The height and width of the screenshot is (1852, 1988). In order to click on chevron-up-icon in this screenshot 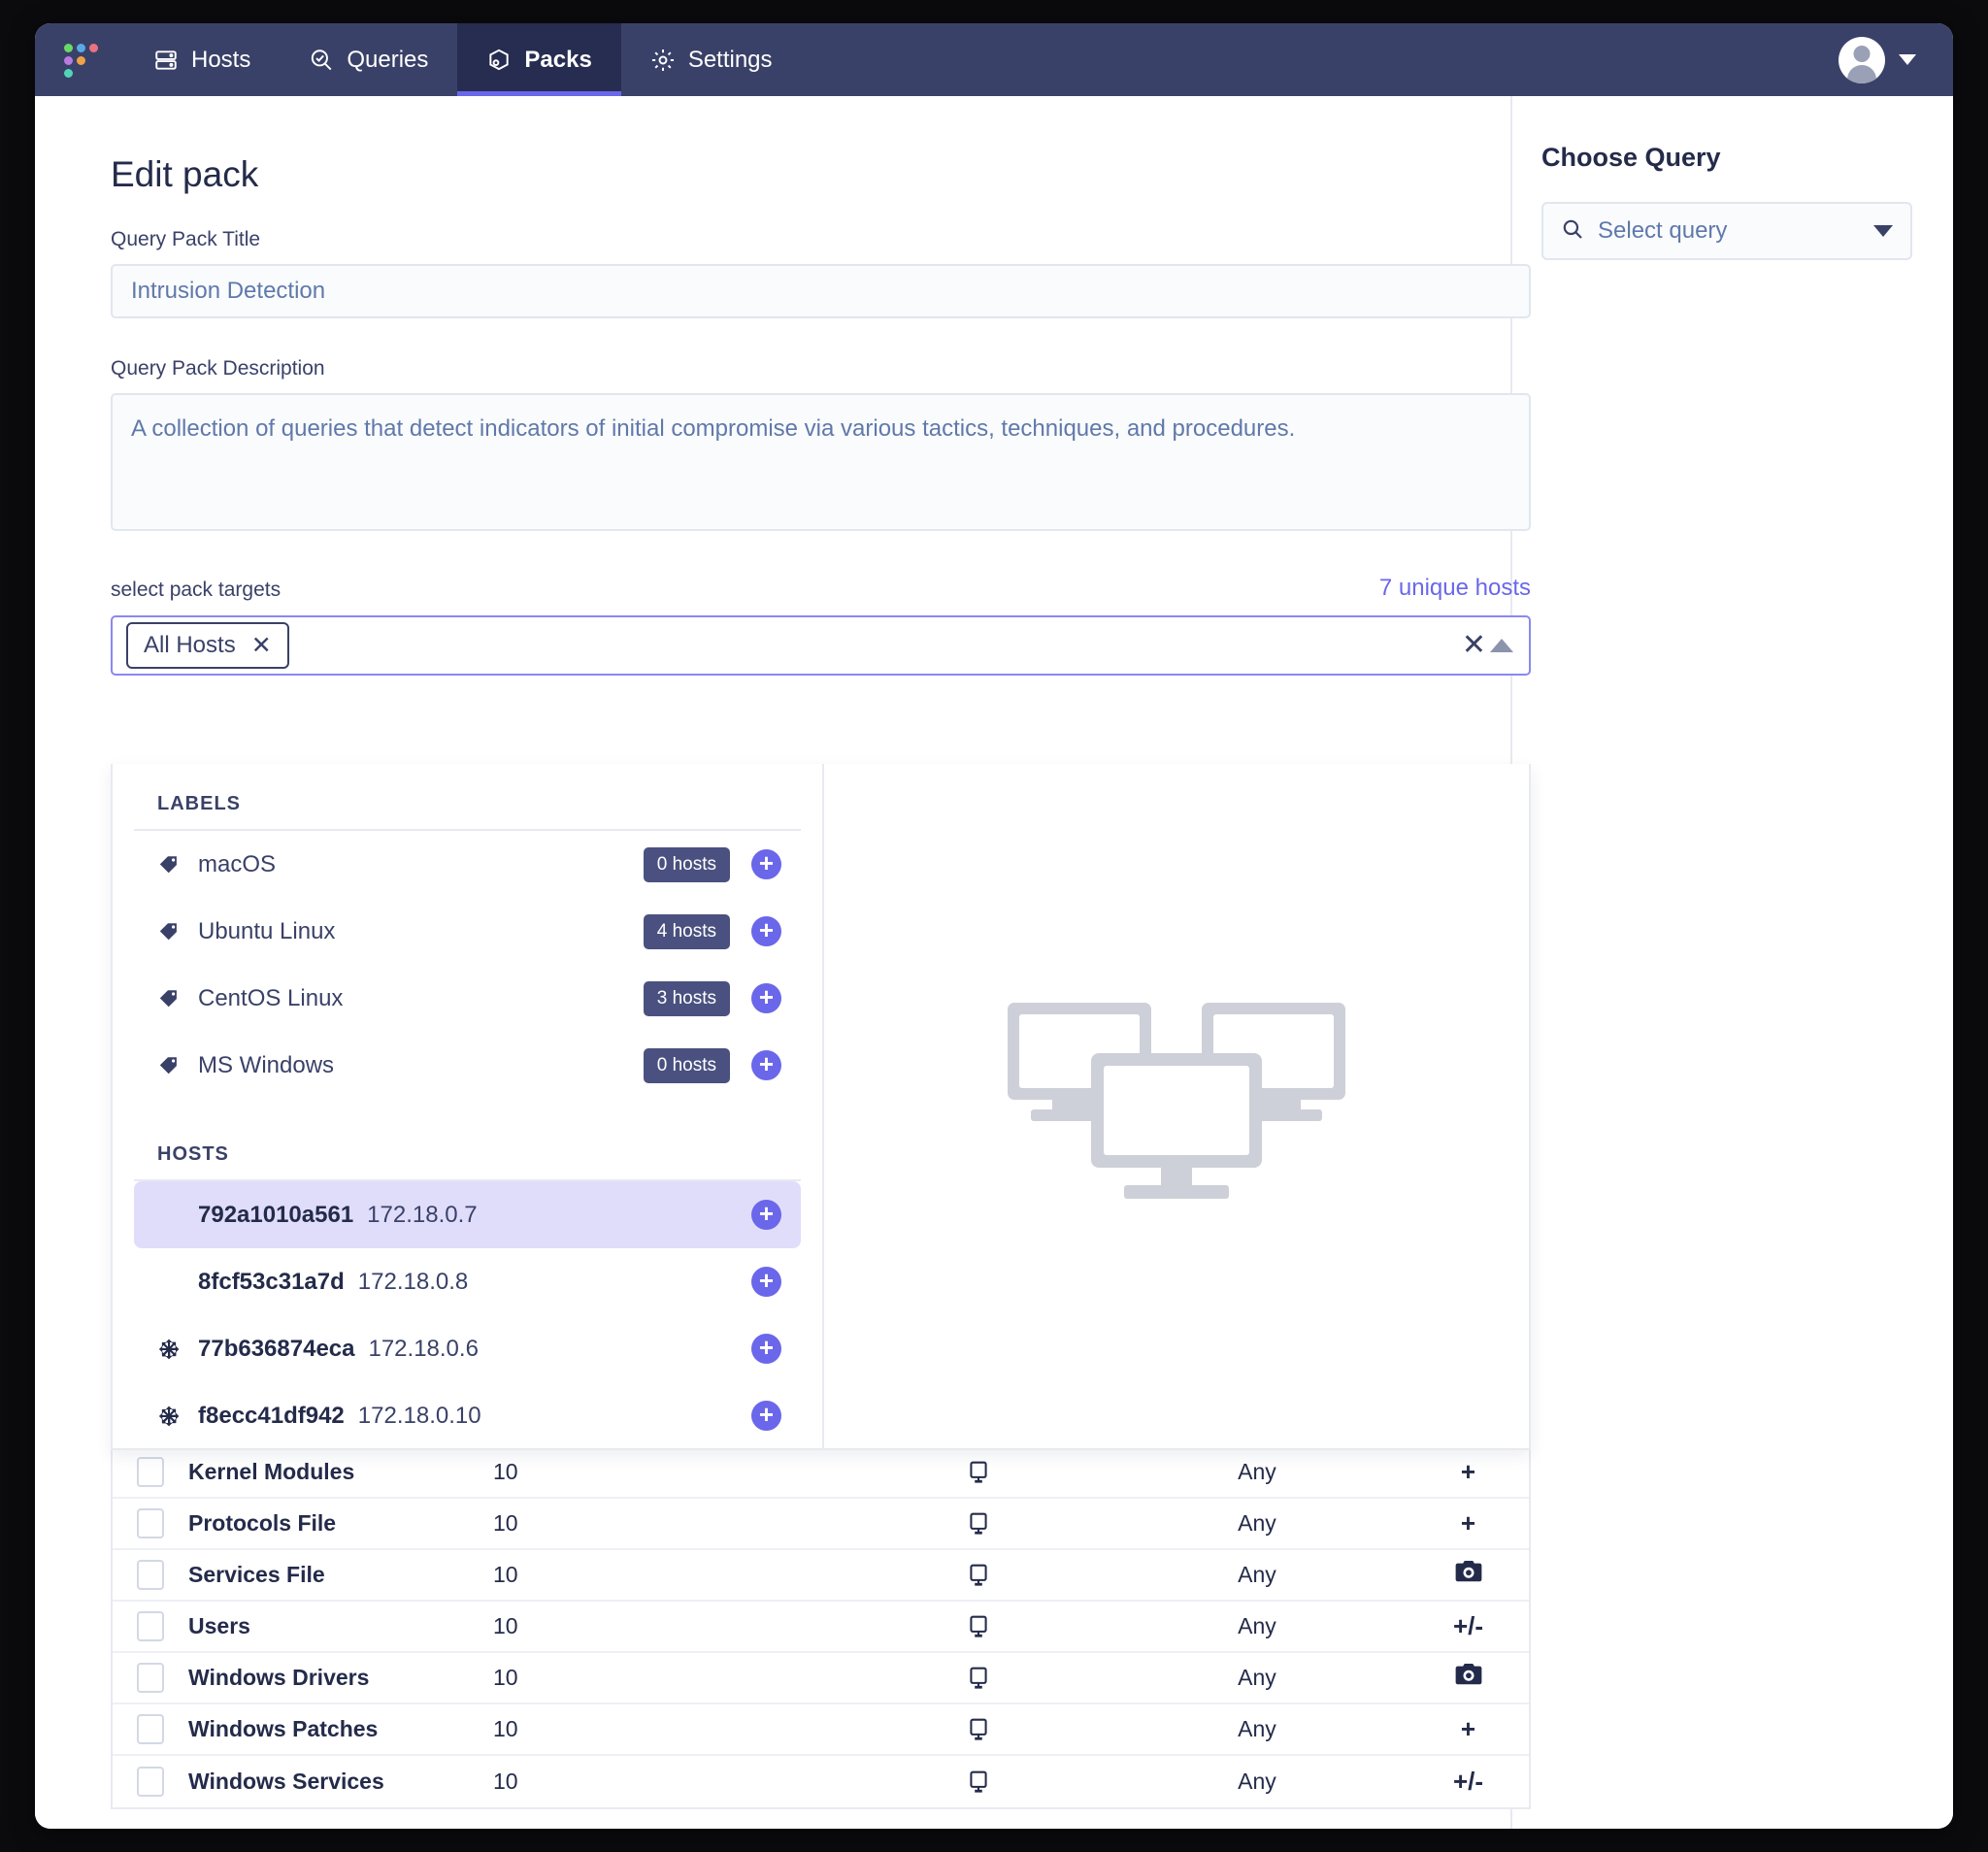, I will do `click(1501, 645)`.